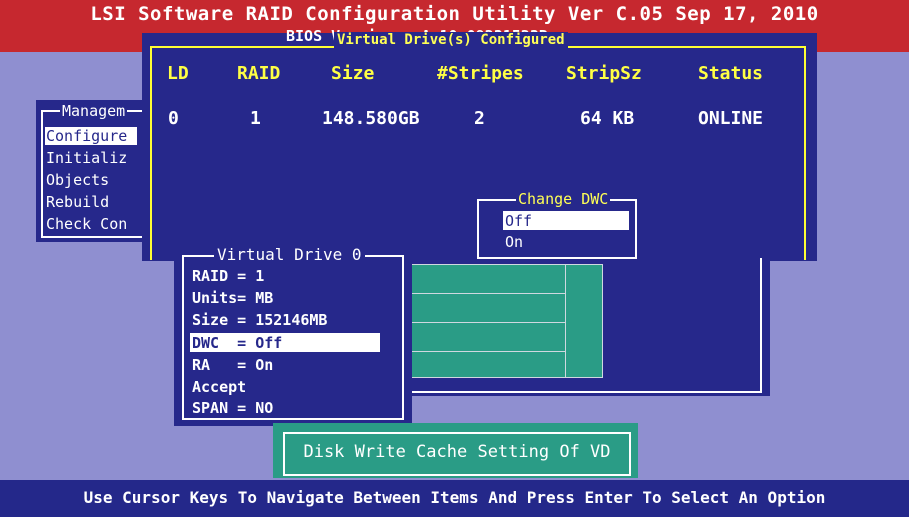 This screenshot has height=517, width=909. I want to click on menu-item-initialize: Initializ, so click(86, 158).